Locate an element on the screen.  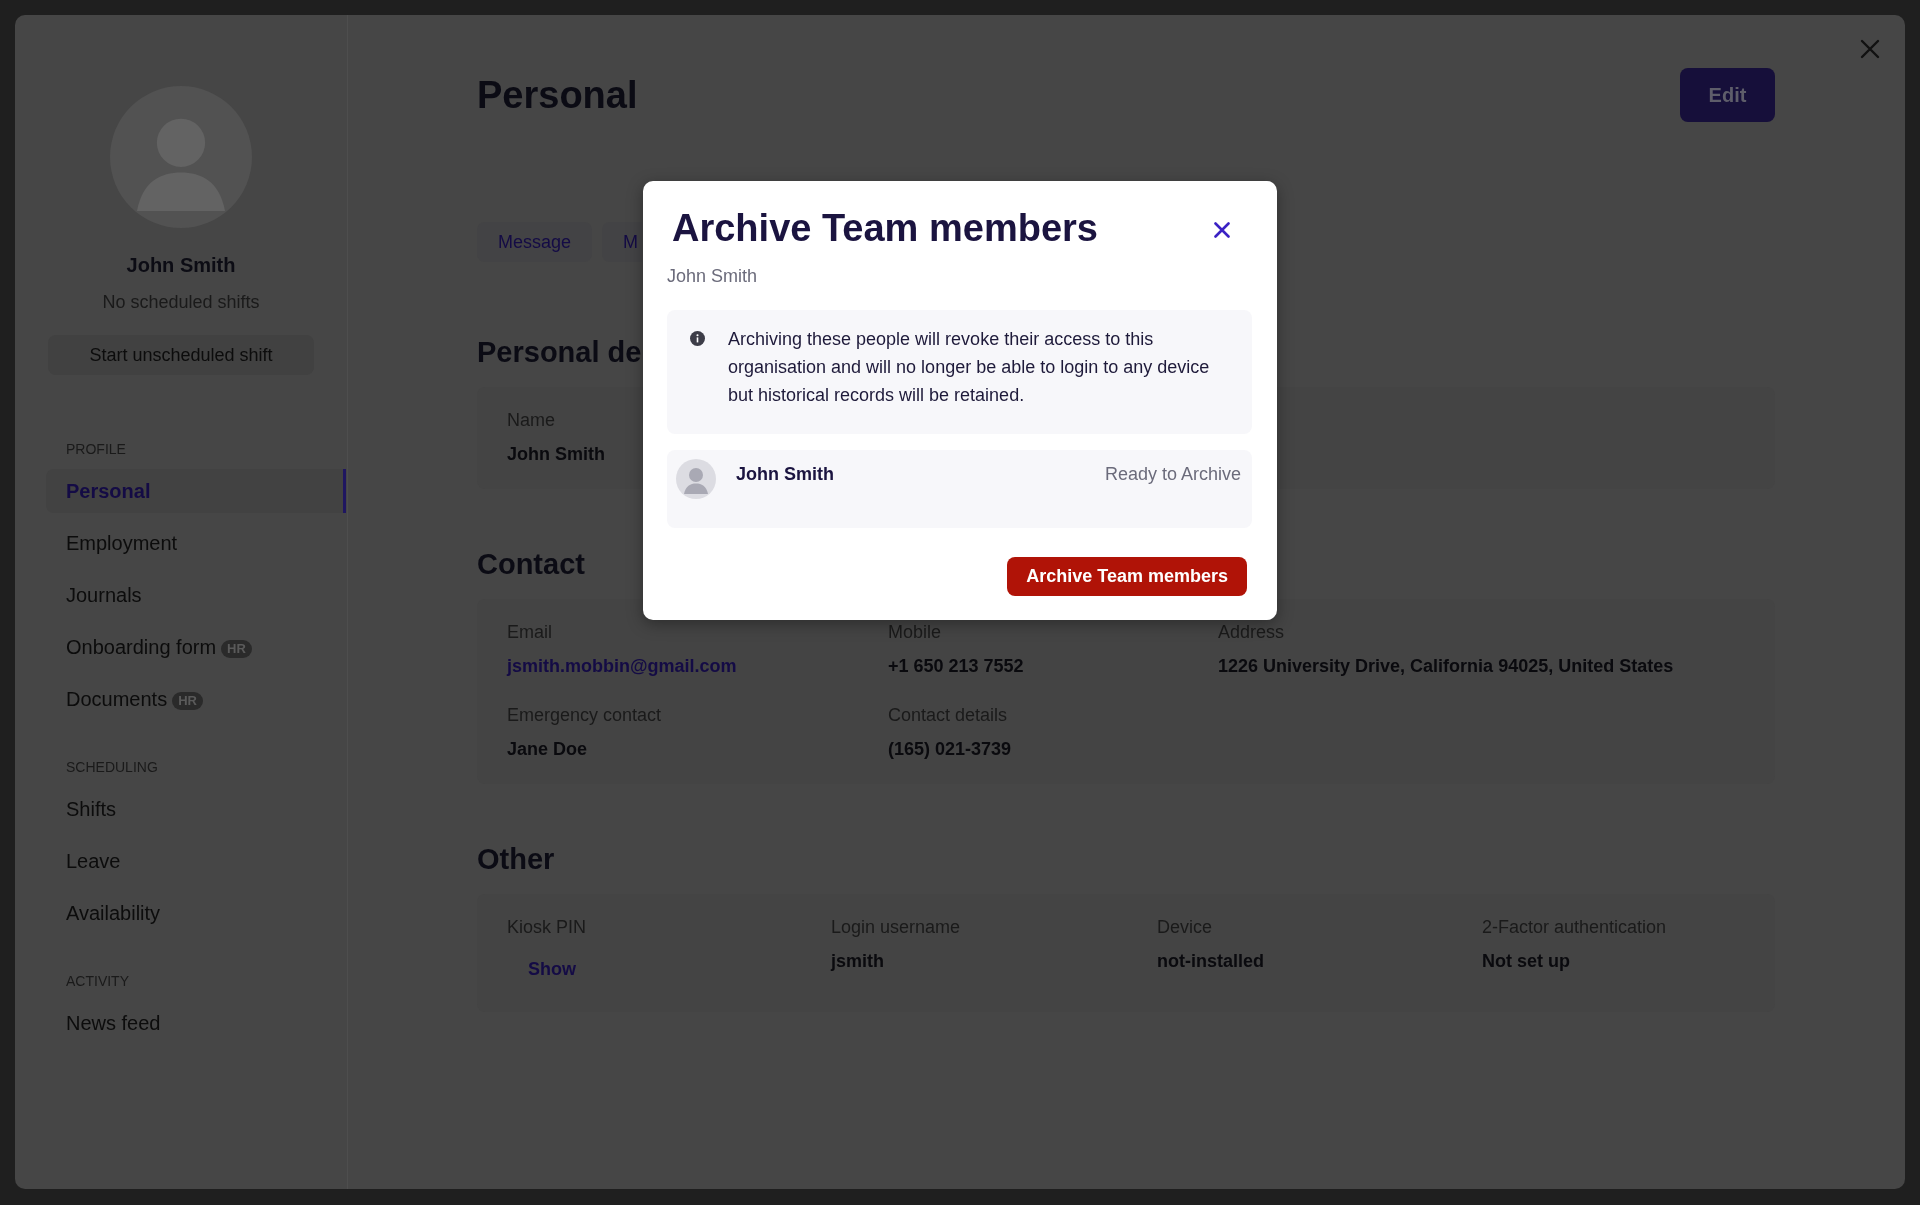
nav-item: Personal is located at coordinates (196, 491).